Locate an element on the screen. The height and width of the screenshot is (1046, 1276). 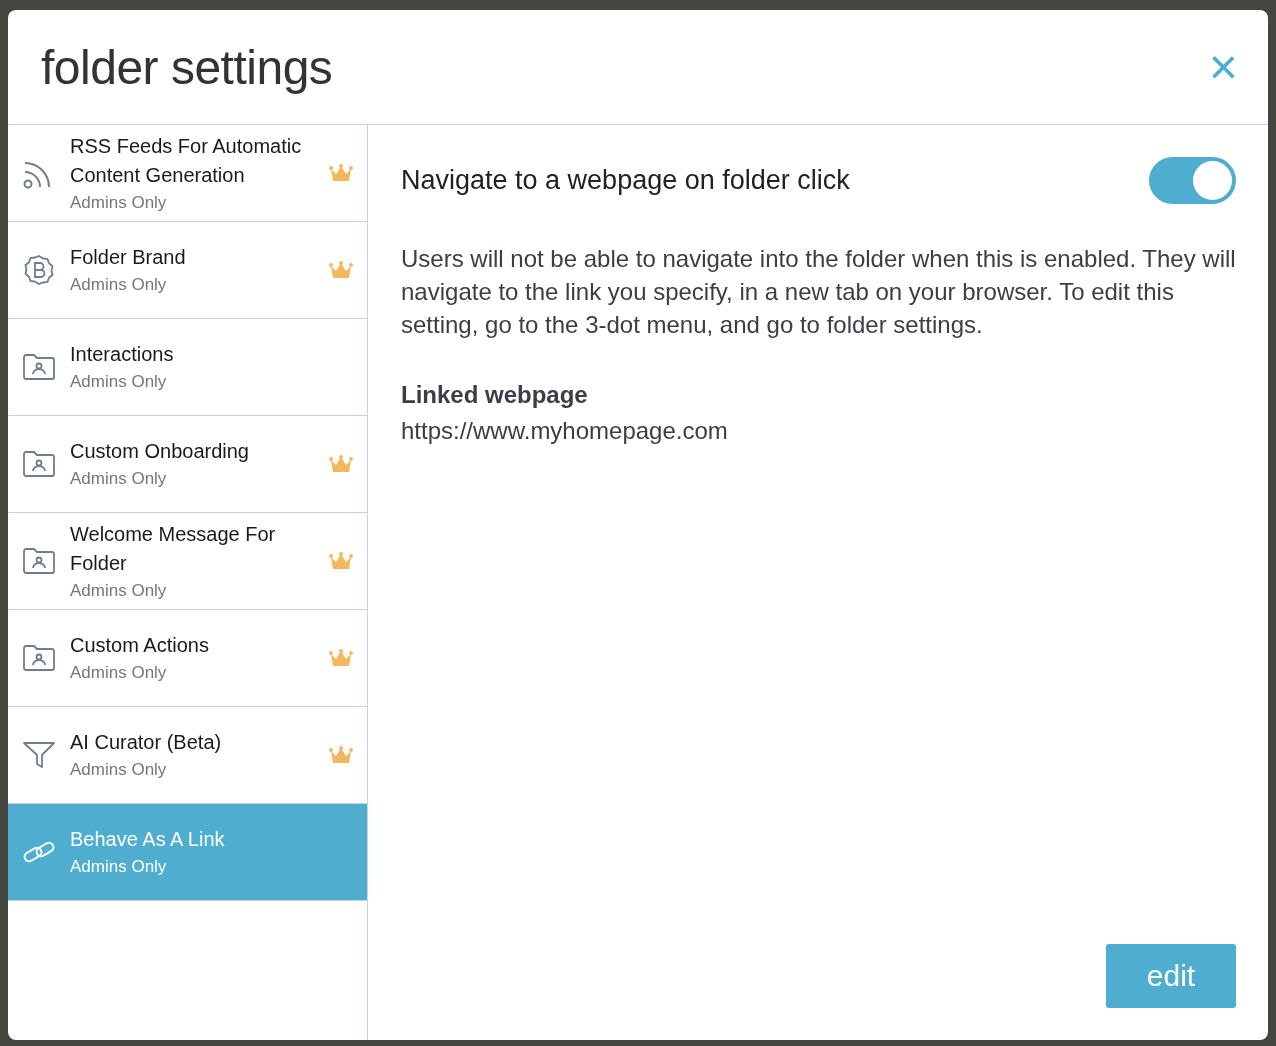
sidebar-item: Custom Onboarding Admins Only is located at coordinates (187, 464).